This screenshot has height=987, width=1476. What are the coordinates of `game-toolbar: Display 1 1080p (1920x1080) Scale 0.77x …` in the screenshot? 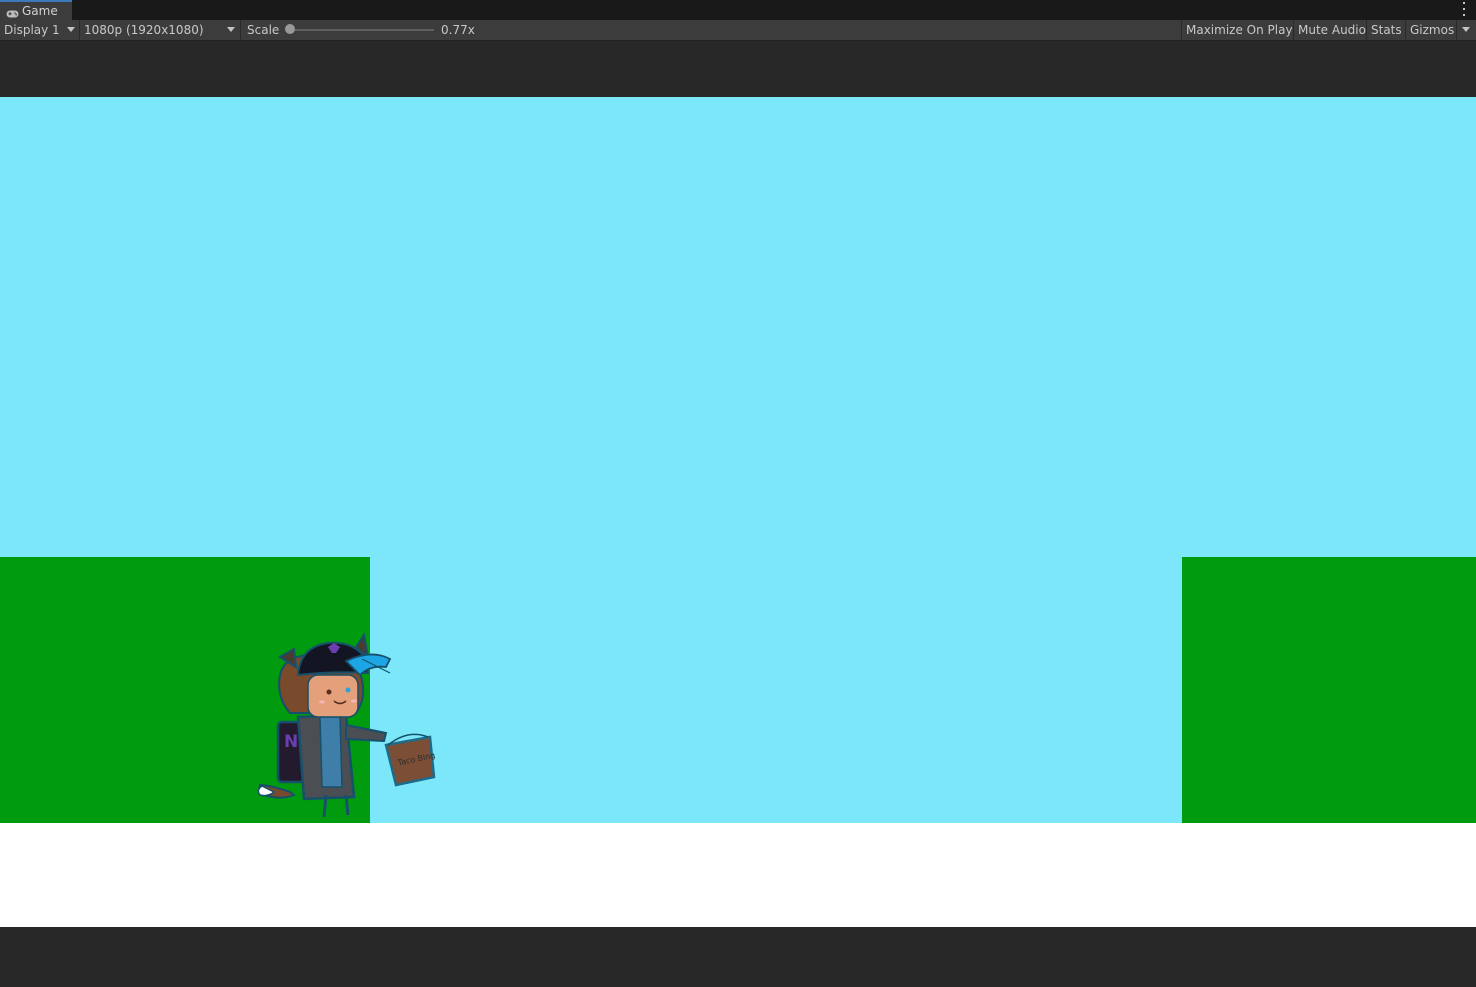 It's located at (738, 30).